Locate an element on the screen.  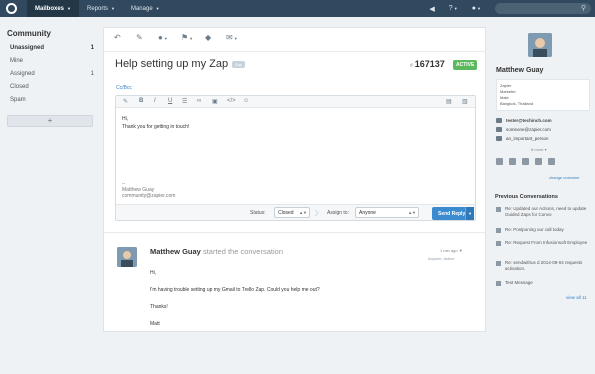
linkedin-icon is located at coordinates (538, 161).